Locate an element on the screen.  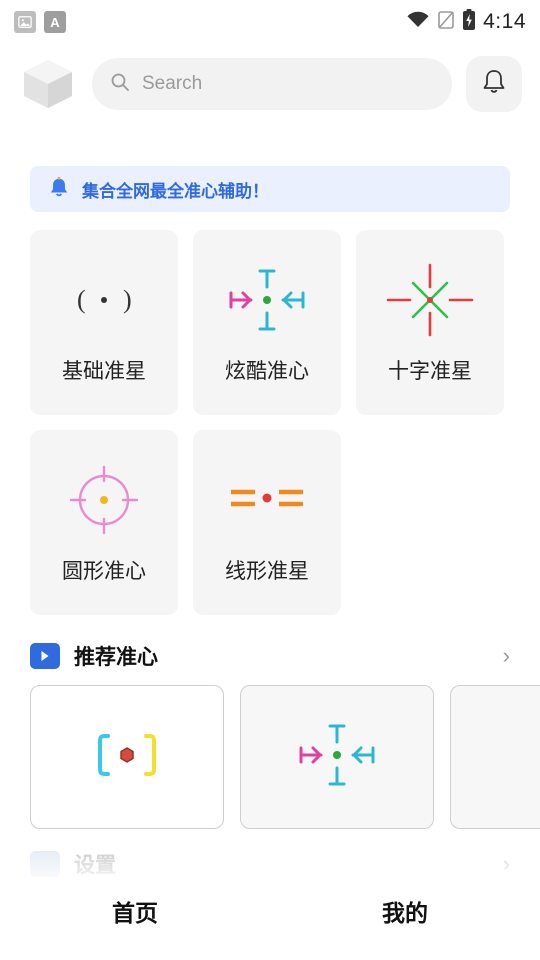
wifi-icon is located at coordinates (418, 22).